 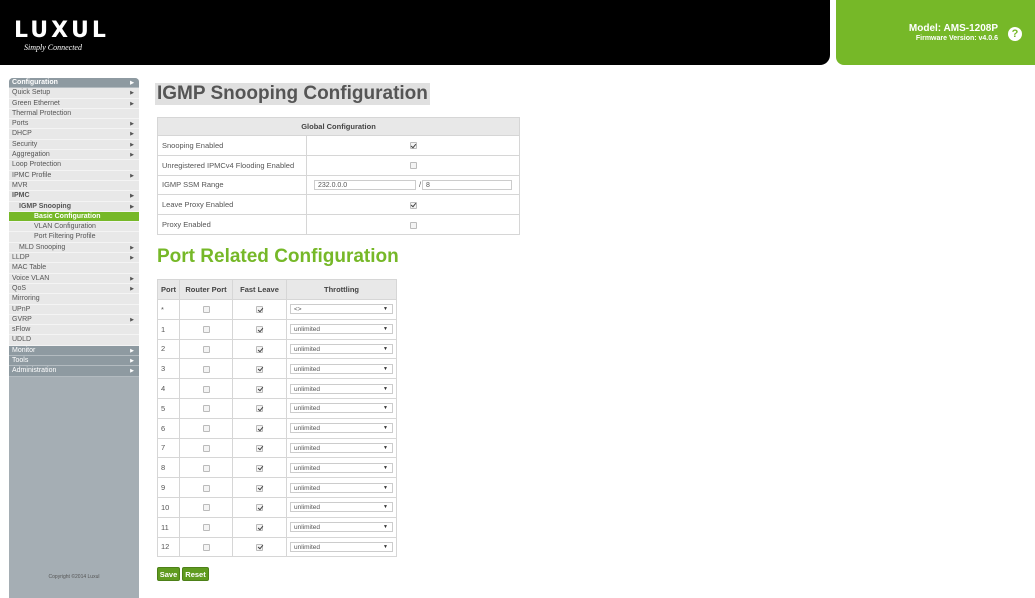 I want to click on sidebar-item-tools: Tools ▶, so click(x=74, y=361).